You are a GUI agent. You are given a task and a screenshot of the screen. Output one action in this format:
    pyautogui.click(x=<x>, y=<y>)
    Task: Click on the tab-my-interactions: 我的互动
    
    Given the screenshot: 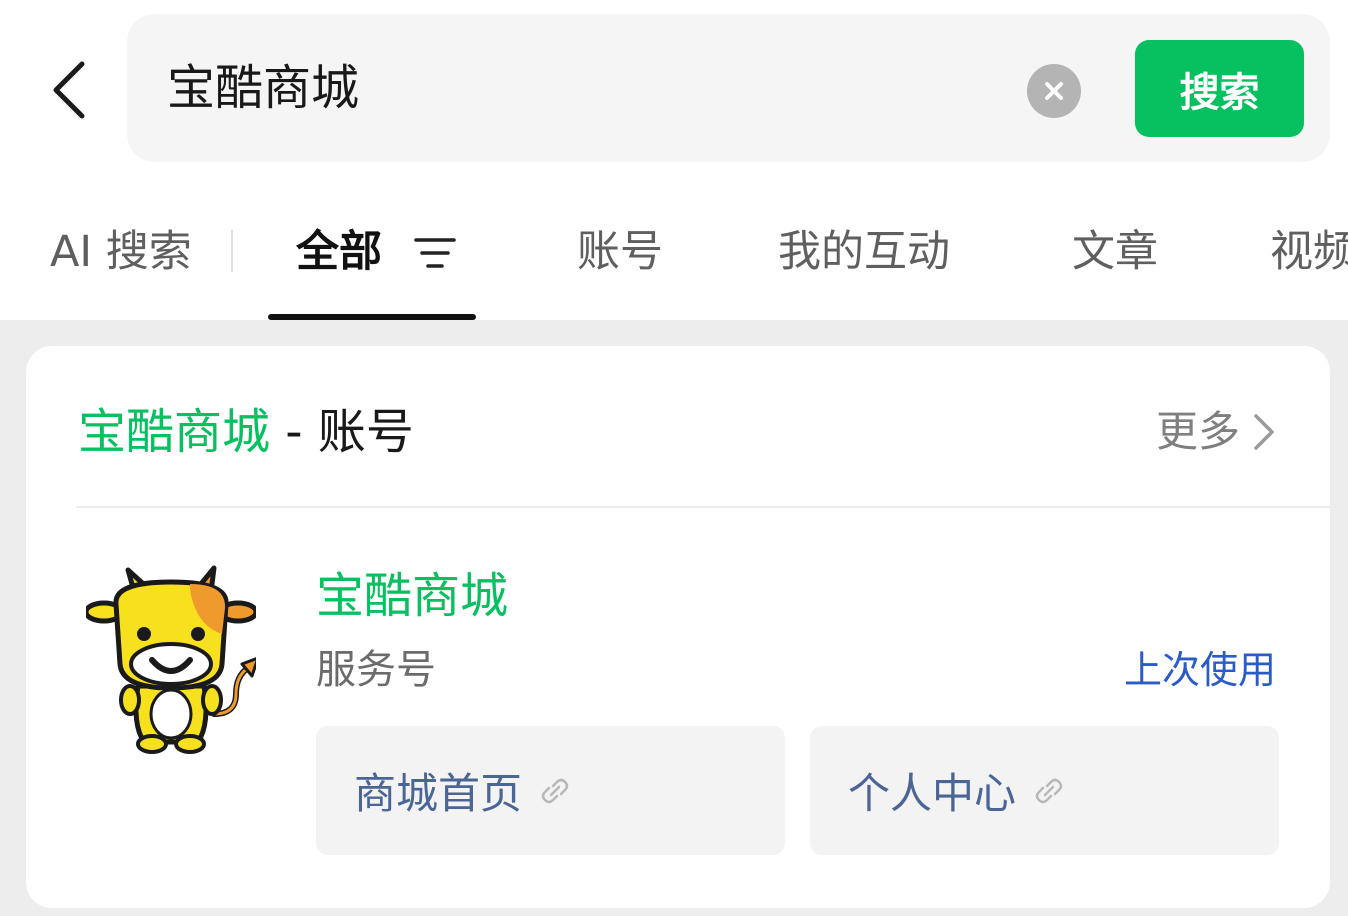 What is the action you would take?
    pyautogui.click(x=864, y=252)
    